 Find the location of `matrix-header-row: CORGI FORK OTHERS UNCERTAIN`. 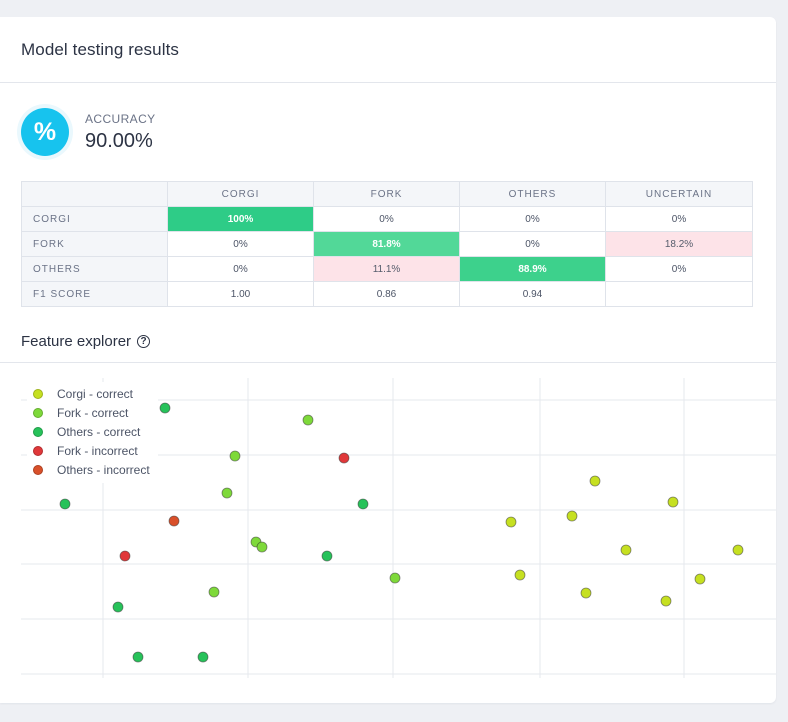

matrix-header-row: CORGI FORK OTHERS UNCERTAIN is located at coordinates (387, 194).